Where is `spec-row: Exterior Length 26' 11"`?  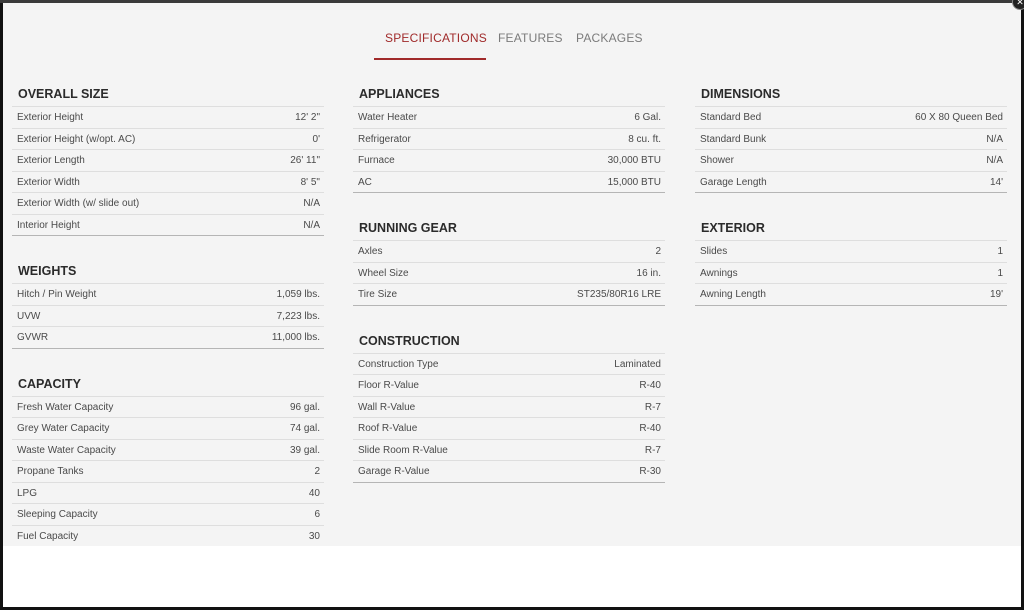 spec-row: Exterior Length 26' 11" is located at coordinates (168, 161).